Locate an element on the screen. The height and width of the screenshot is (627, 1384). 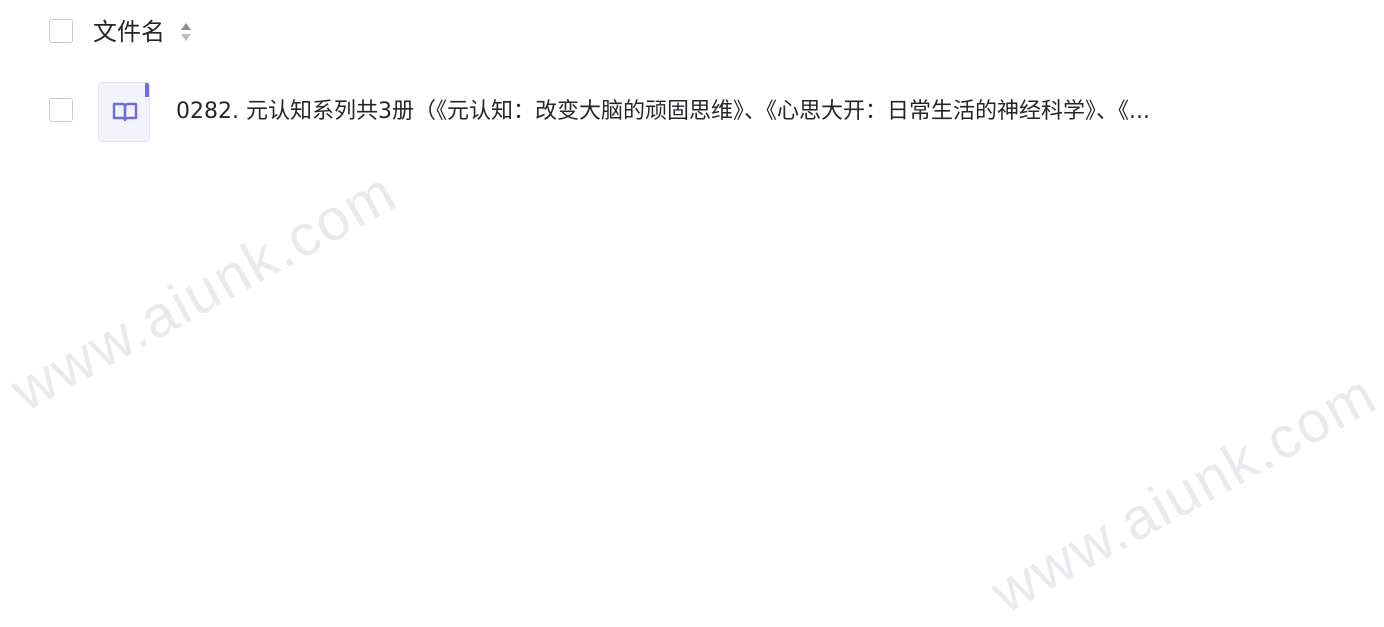
list-header: 文件名 is located at coordinates (692, 33).